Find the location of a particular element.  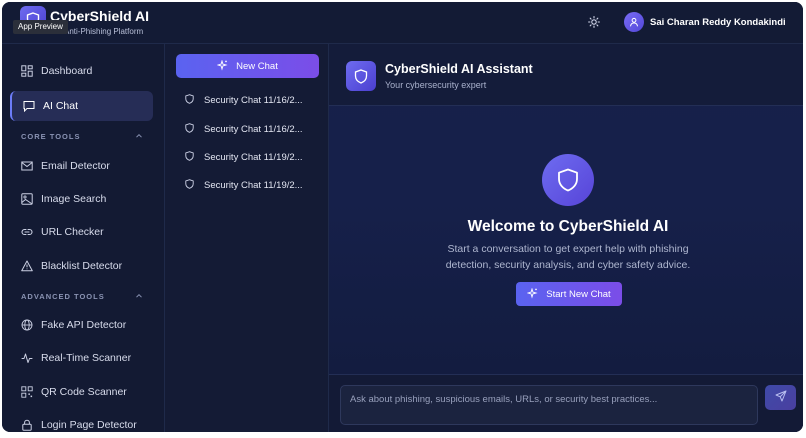

user-name: Sai Charan Reddy Kondakindi is located at coordinates (718, 22).